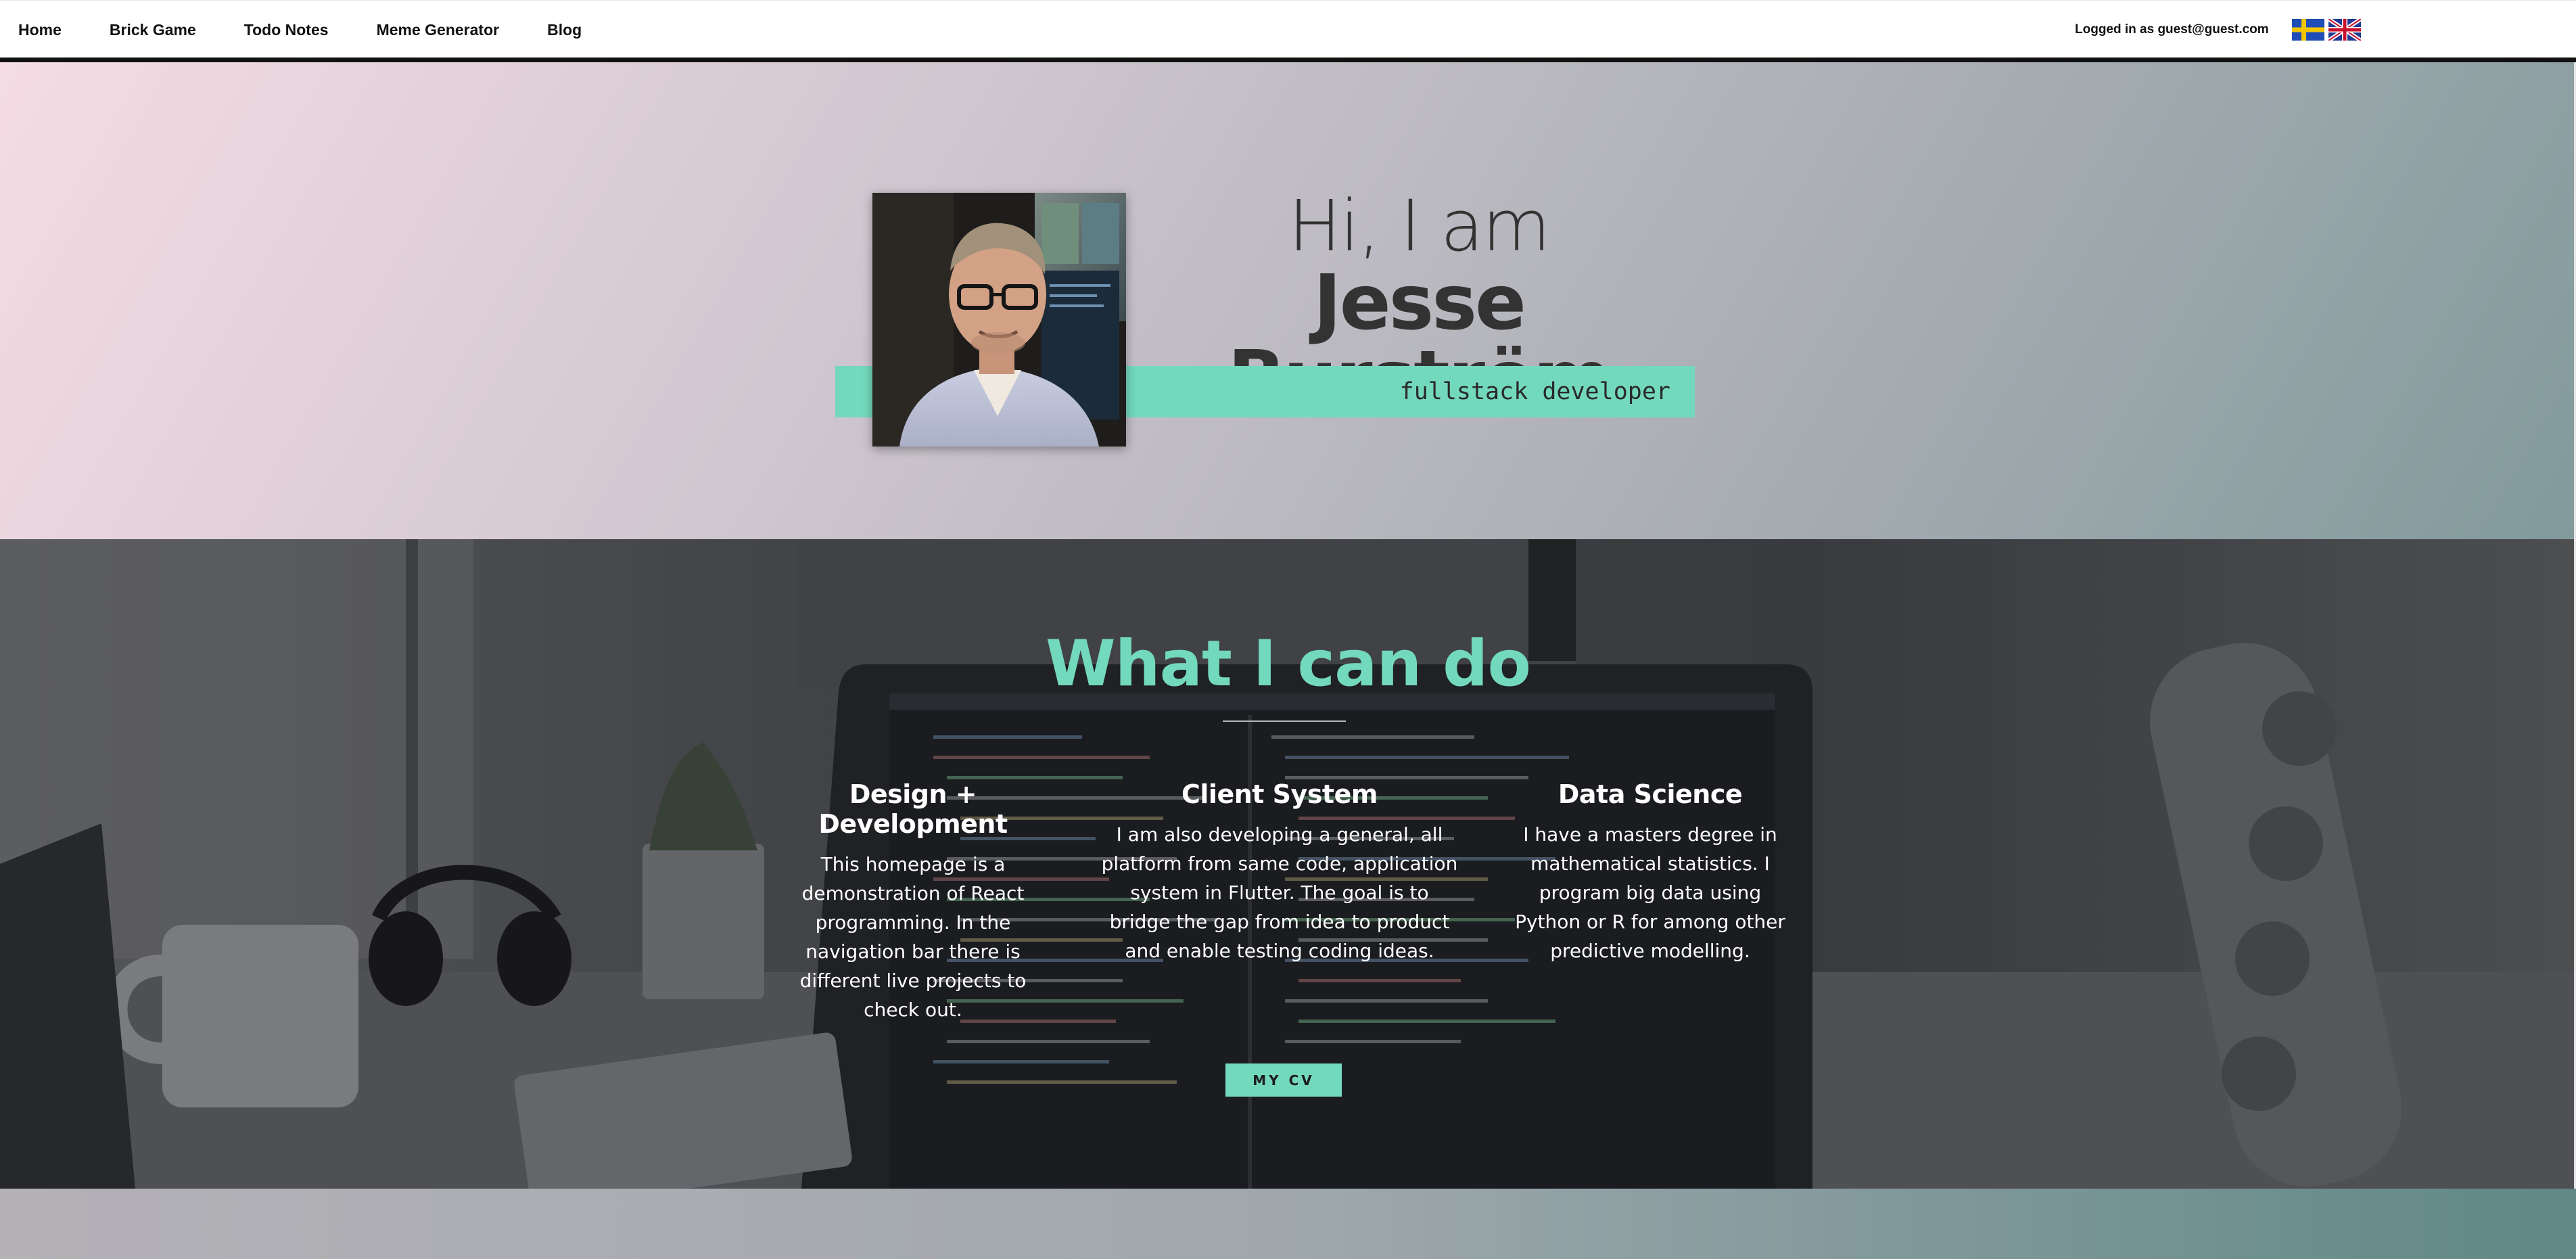 The height and width of the screenshot is (1259, 2576). I want to click on hero-greeting: Hi, I am, so click(1419, 226).